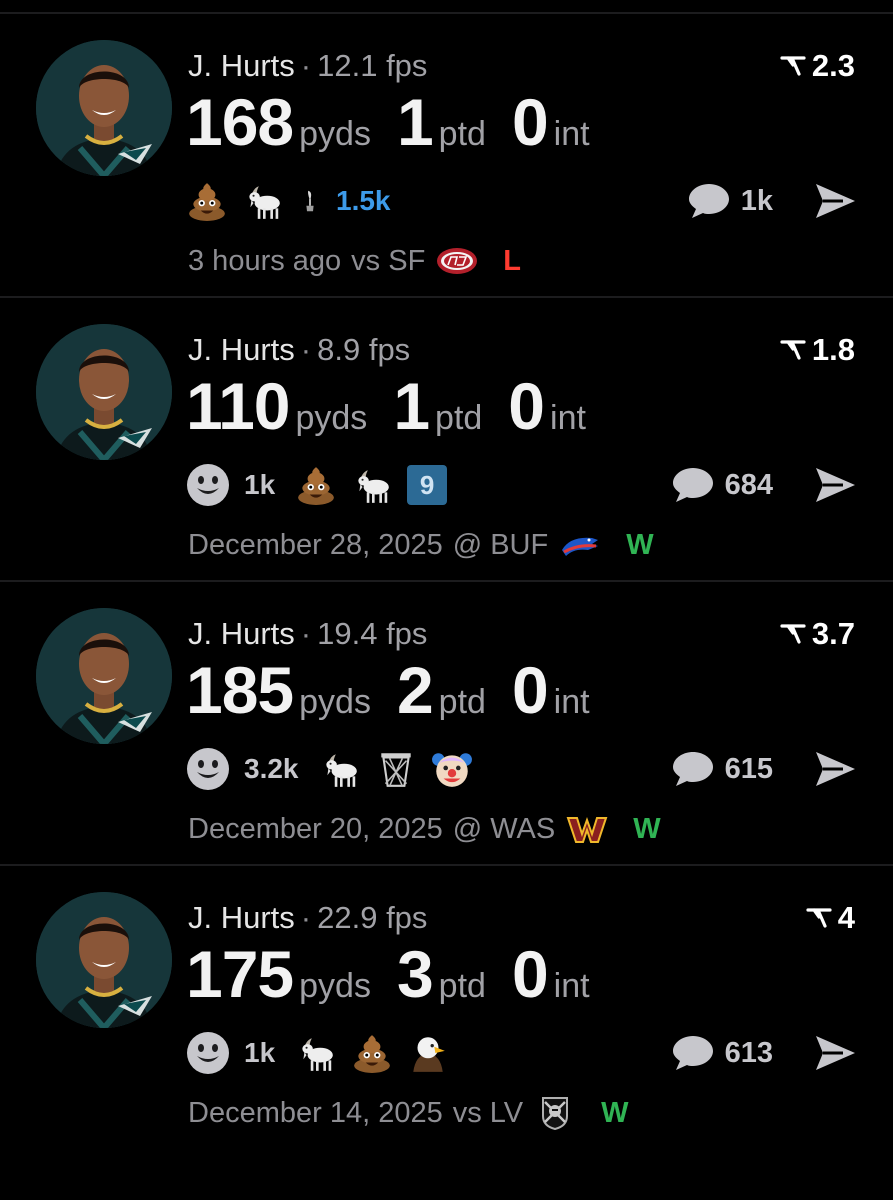 This screenshot has height=1200, width=893. What do you see at coordinates (271, 768) in the screenshot?
I see `reaction-count: 3.2k` at bounding box center [271, 768].